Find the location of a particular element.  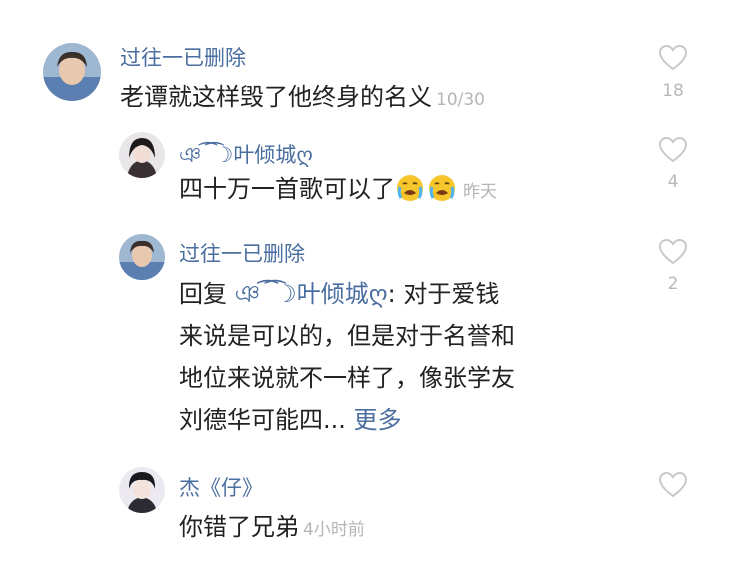

comment-username: 杰《仔》 is located at coordinates (221, 487).